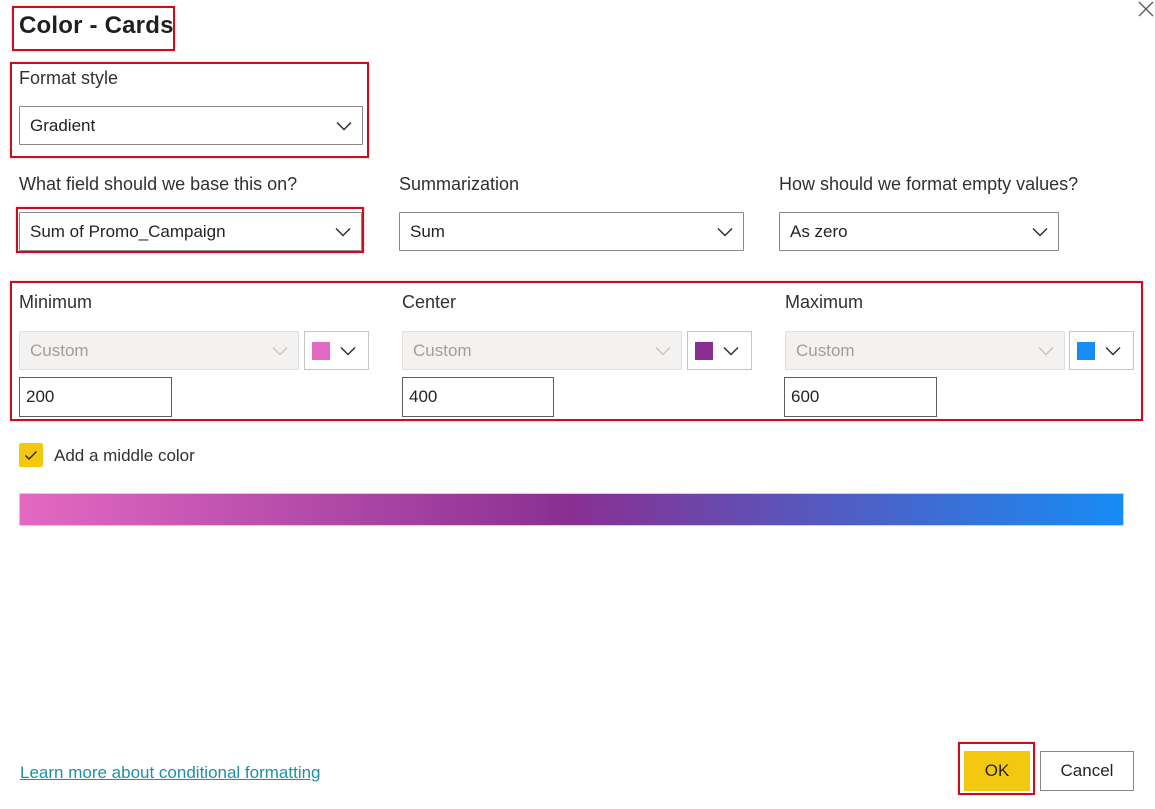 The image size is (1155, 809). I want to click on summarization-value: Sum, so click(427, 231).